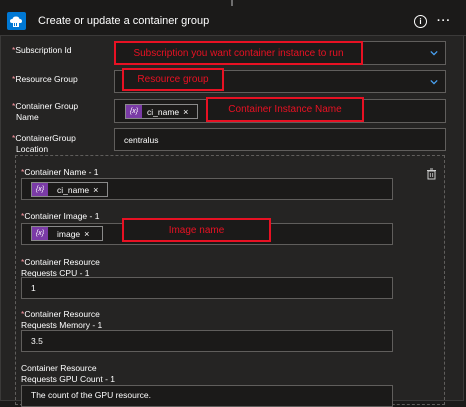 The width and height of the screenshot is (466, 407). I want to click on gpu-label: Container Resource Requests GPU Count - 1, so click(68, 374).